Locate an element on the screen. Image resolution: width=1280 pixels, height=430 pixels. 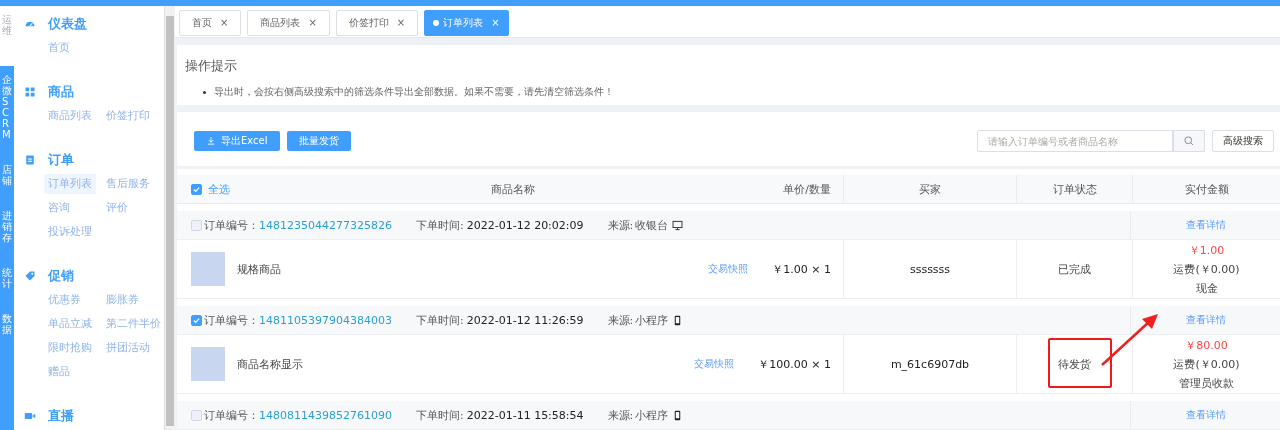
scrollbar is located at coordinates (169, 218).